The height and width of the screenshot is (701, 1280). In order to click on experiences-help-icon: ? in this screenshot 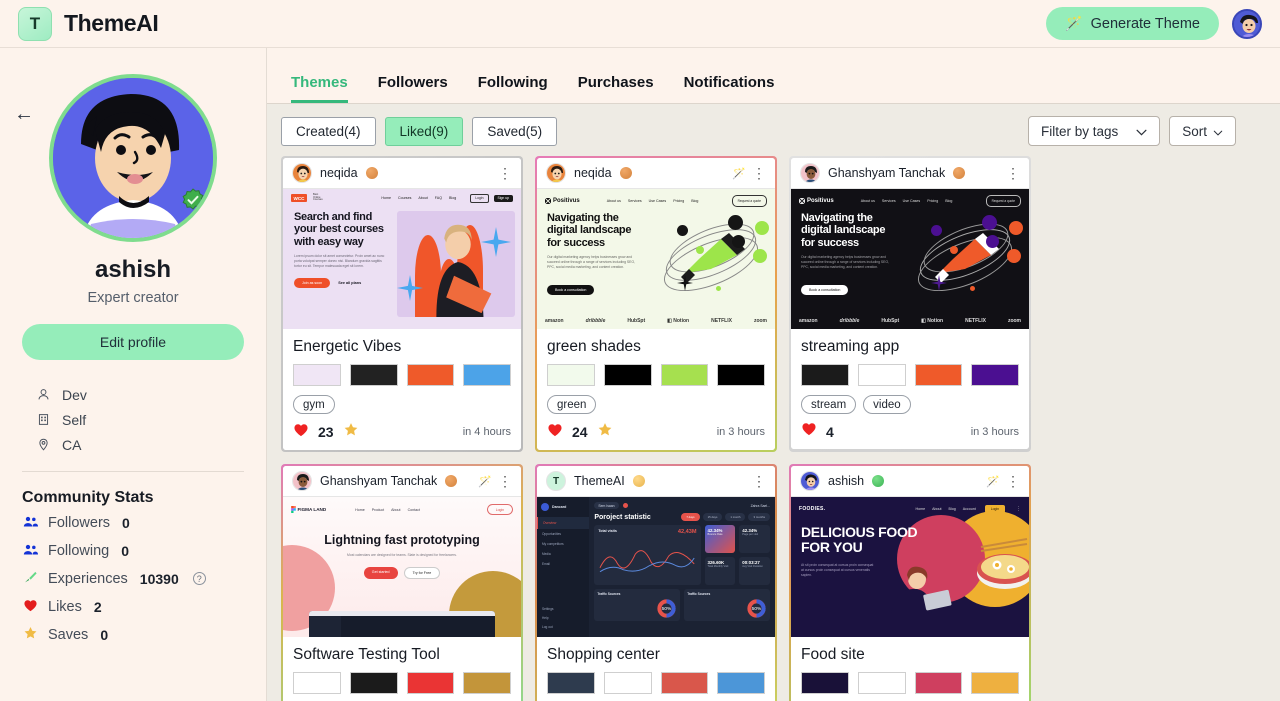, I will do `click(199, 578)`.